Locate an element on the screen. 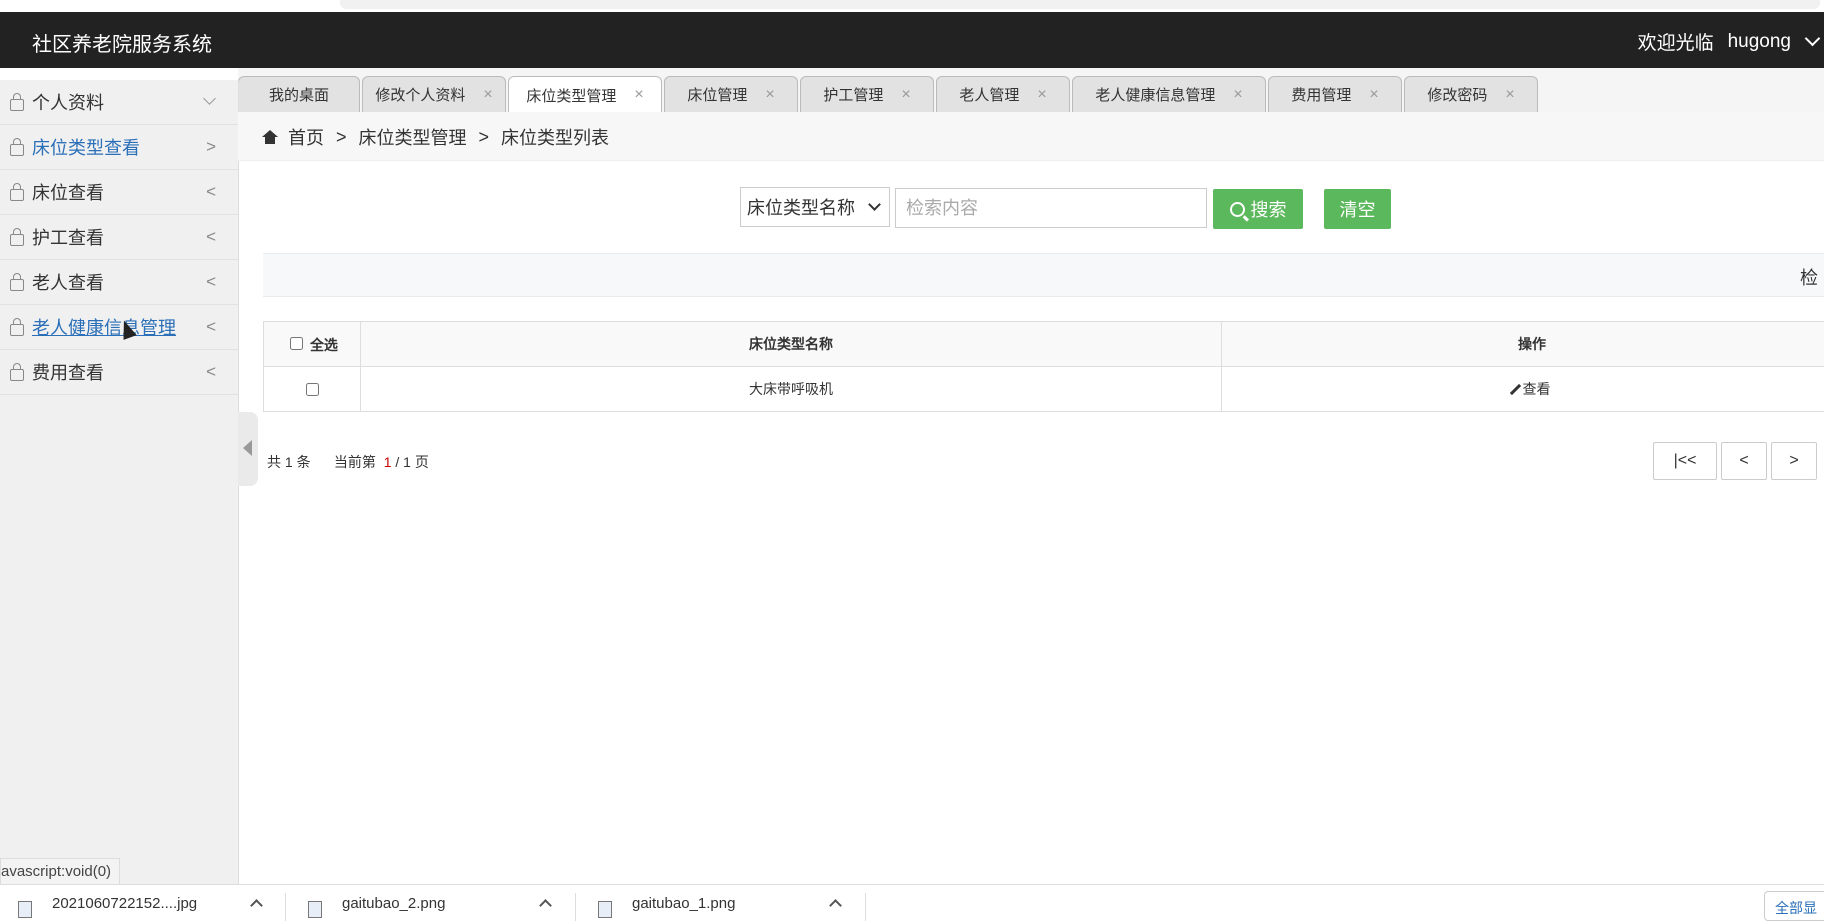  tab-label: 老人管理 is located at coordinates (989, 94).